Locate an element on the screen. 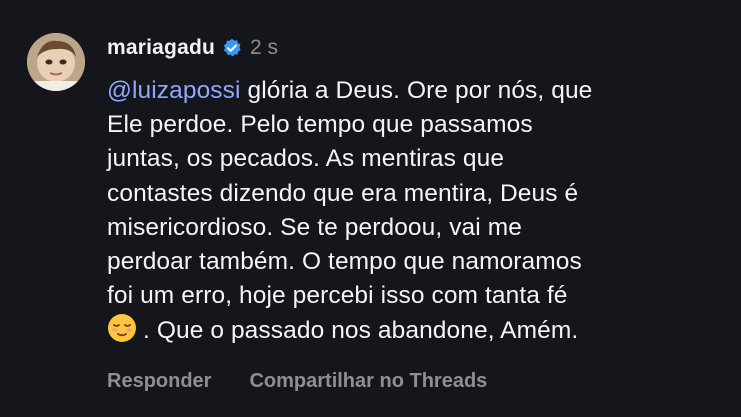  username: mariagadu is located at coordinates (161, 48).